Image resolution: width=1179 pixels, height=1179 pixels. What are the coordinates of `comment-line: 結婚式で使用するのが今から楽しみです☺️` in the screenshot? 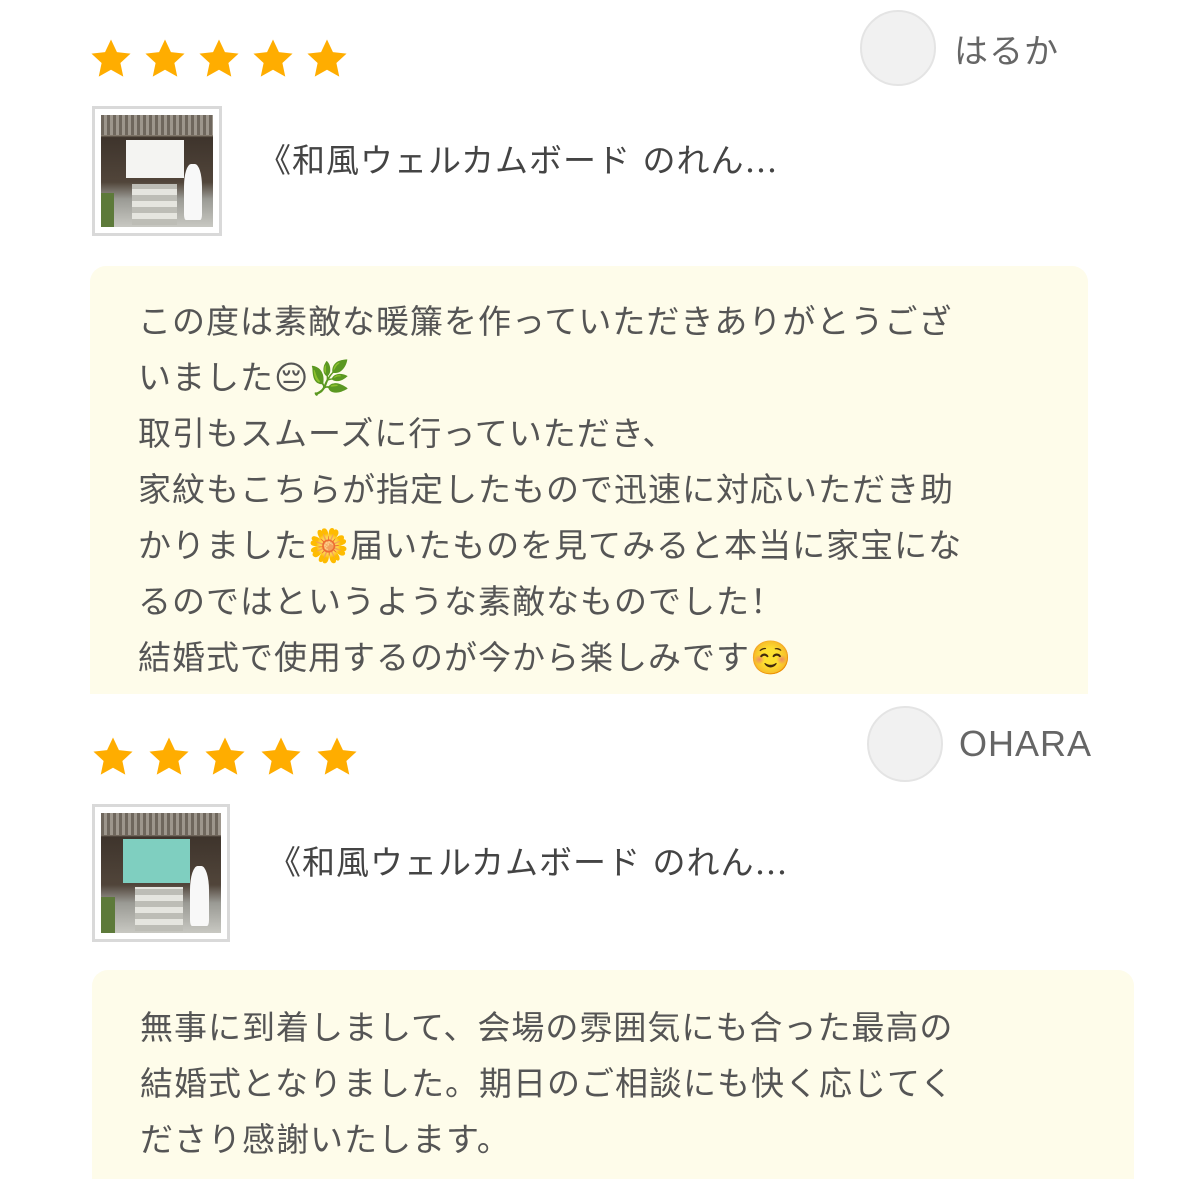 It's located at (465, 657).